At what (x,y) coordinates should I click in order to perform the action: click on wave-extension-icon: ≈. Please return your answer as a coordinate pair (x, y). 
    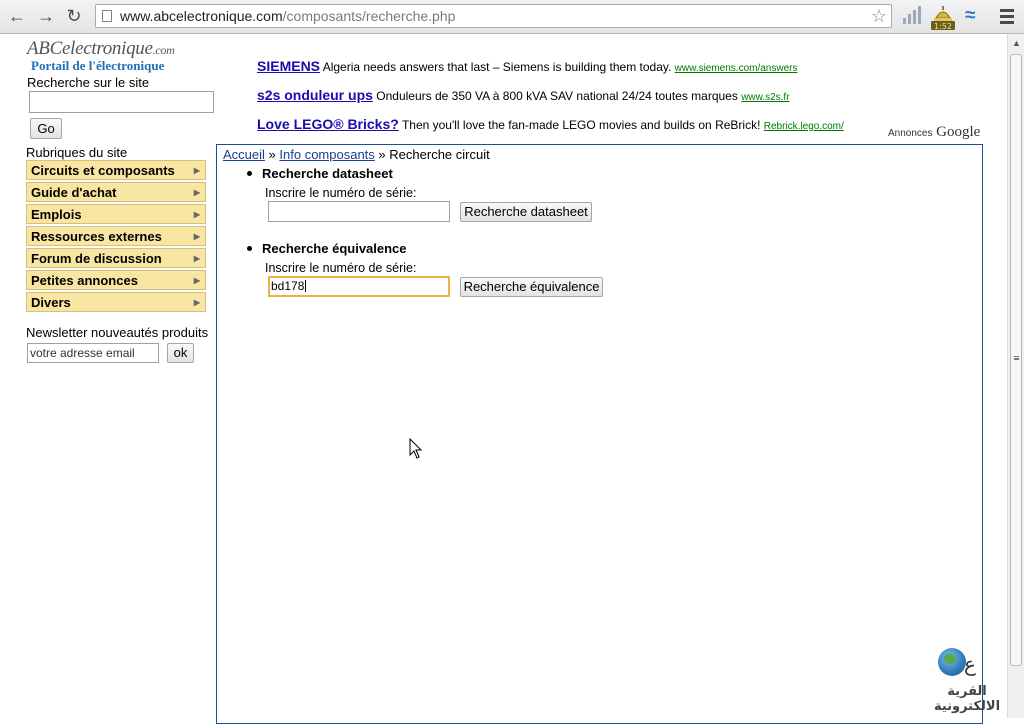
    Looking at the image, I should click on (975, 16).